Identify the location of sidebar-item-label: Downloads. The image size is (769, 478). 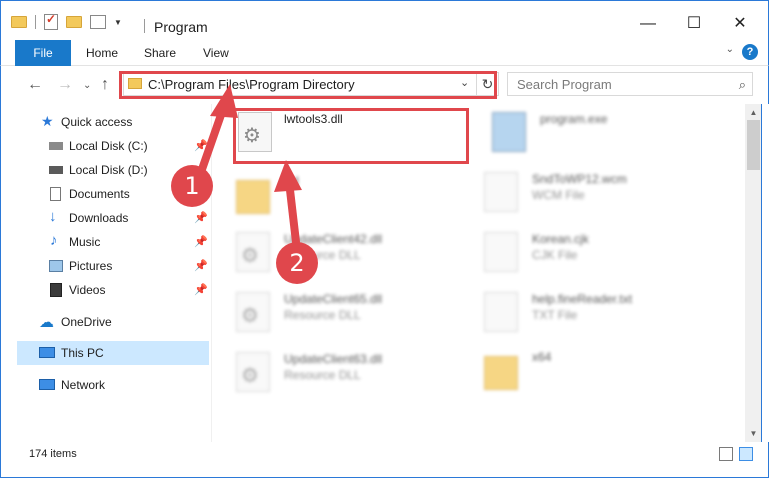
(99, 218).